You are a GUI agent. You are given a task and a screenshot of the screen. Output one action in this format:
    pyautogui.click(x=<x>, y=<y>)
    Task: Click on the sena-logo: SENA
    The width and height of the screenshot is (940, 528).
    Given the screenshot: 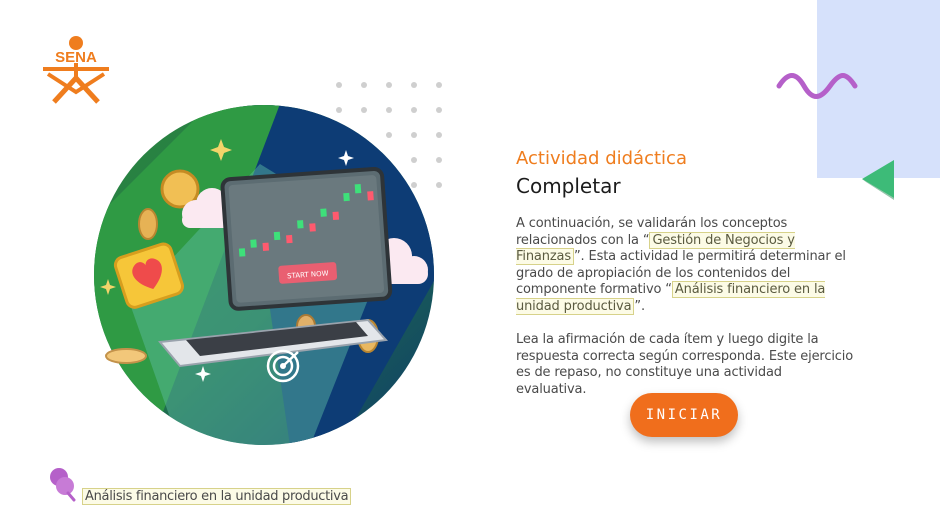 What is the action you would take?
    pyautogui.click(x=76, y=70)
    